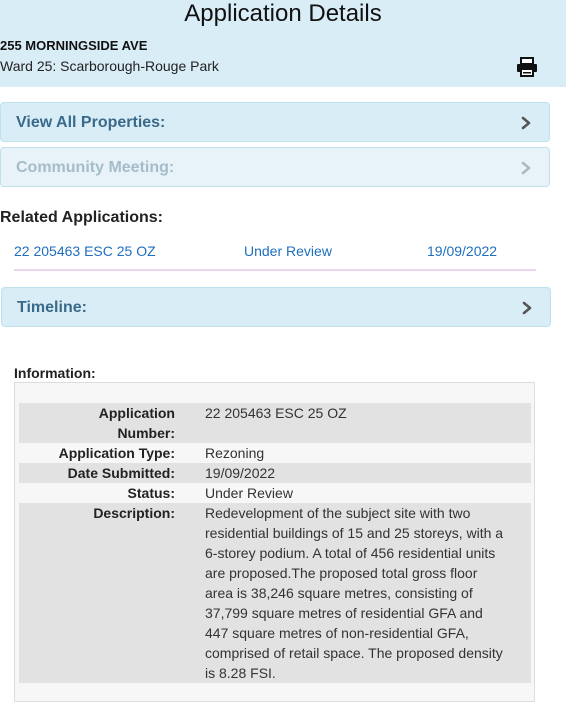 This screenshot has height=704, width=566. Describe the element at coordinates (275, 167) in the screenshot. I see `community-meeting-panel: Community Meeting:` at that location.